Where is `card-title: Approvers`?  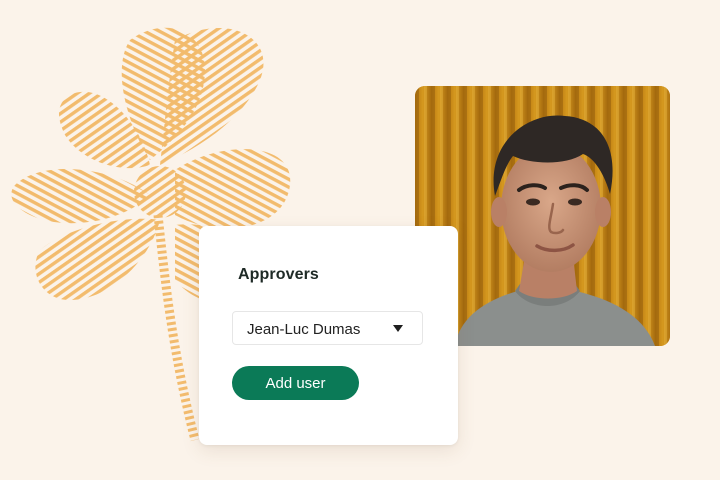 card-title: Approvers is located at coordinates (278, 274).